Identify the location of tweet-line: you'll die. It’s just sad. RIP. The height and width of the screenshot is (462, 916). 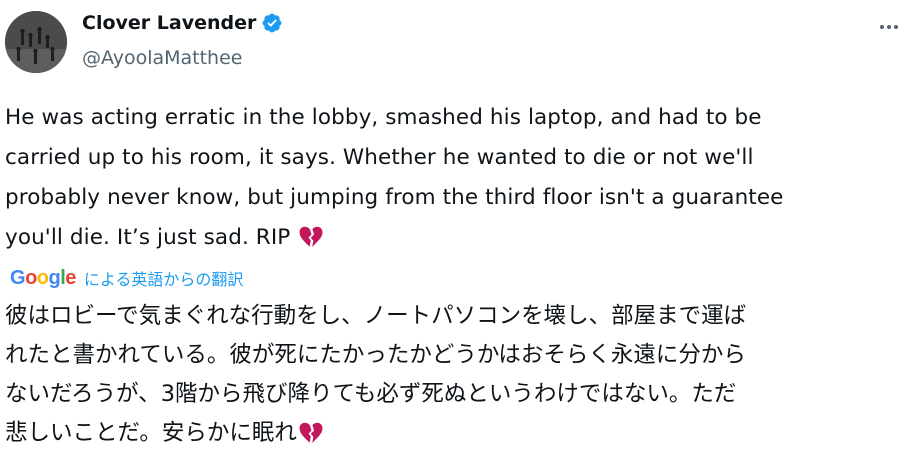
(148, 237).